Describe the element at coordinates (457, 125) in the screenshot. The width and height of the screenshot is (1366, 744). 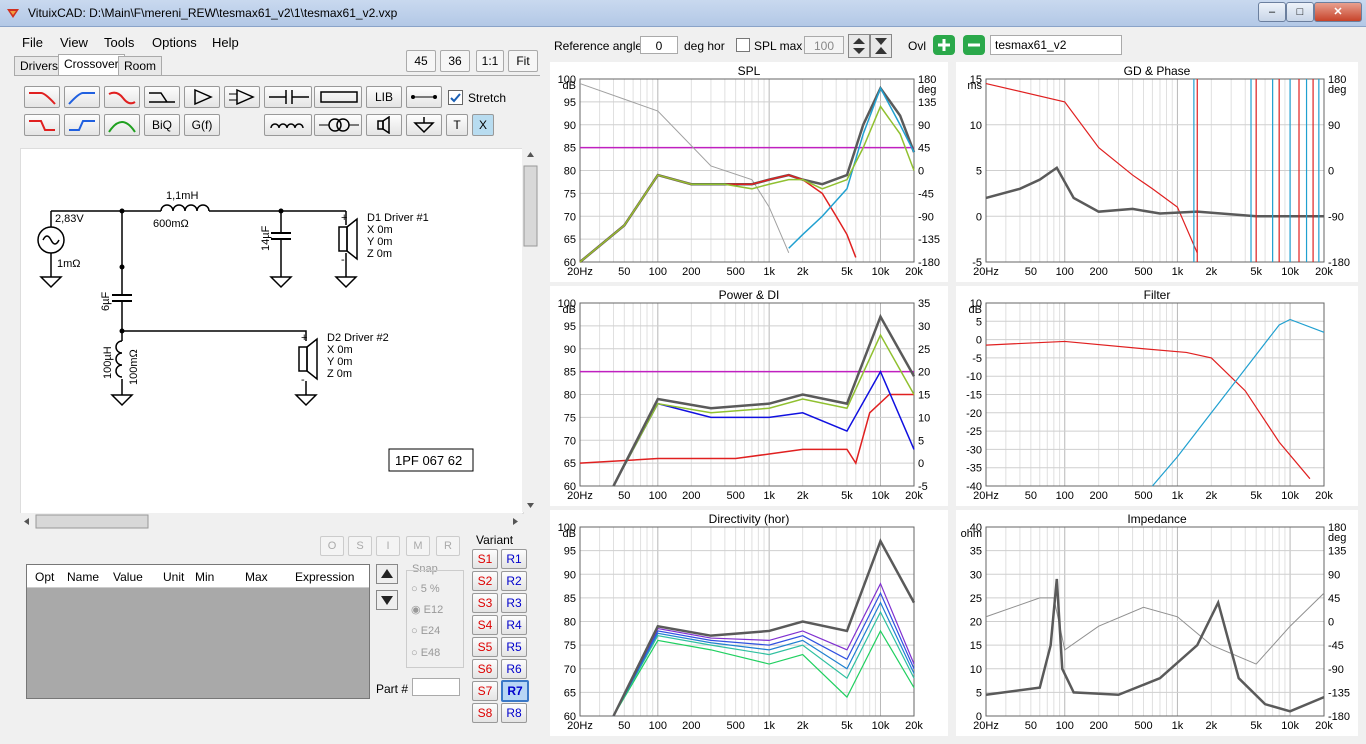
I see `text-button: T` at that location.